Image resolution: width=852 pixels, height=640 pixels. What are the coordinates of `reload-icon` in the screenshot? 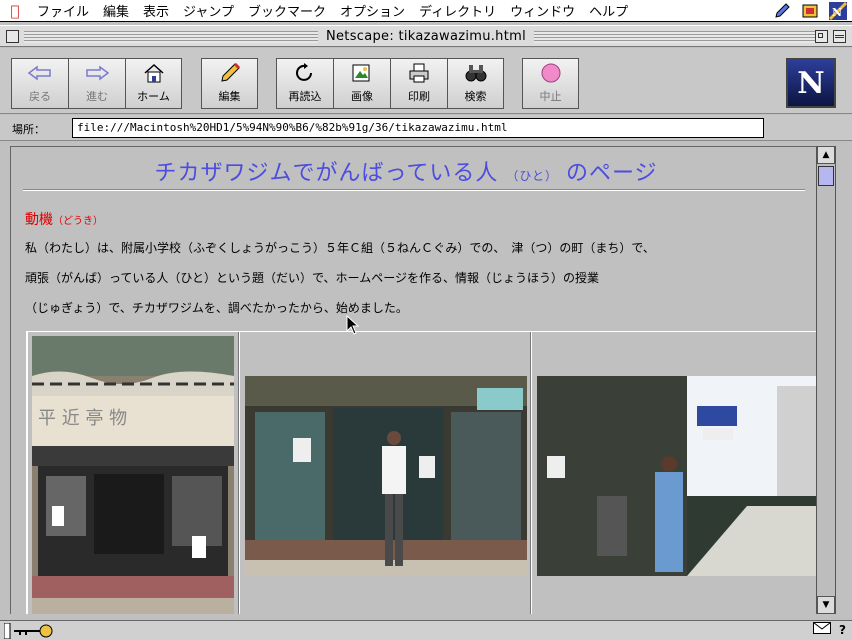 It's located at (305, 73).